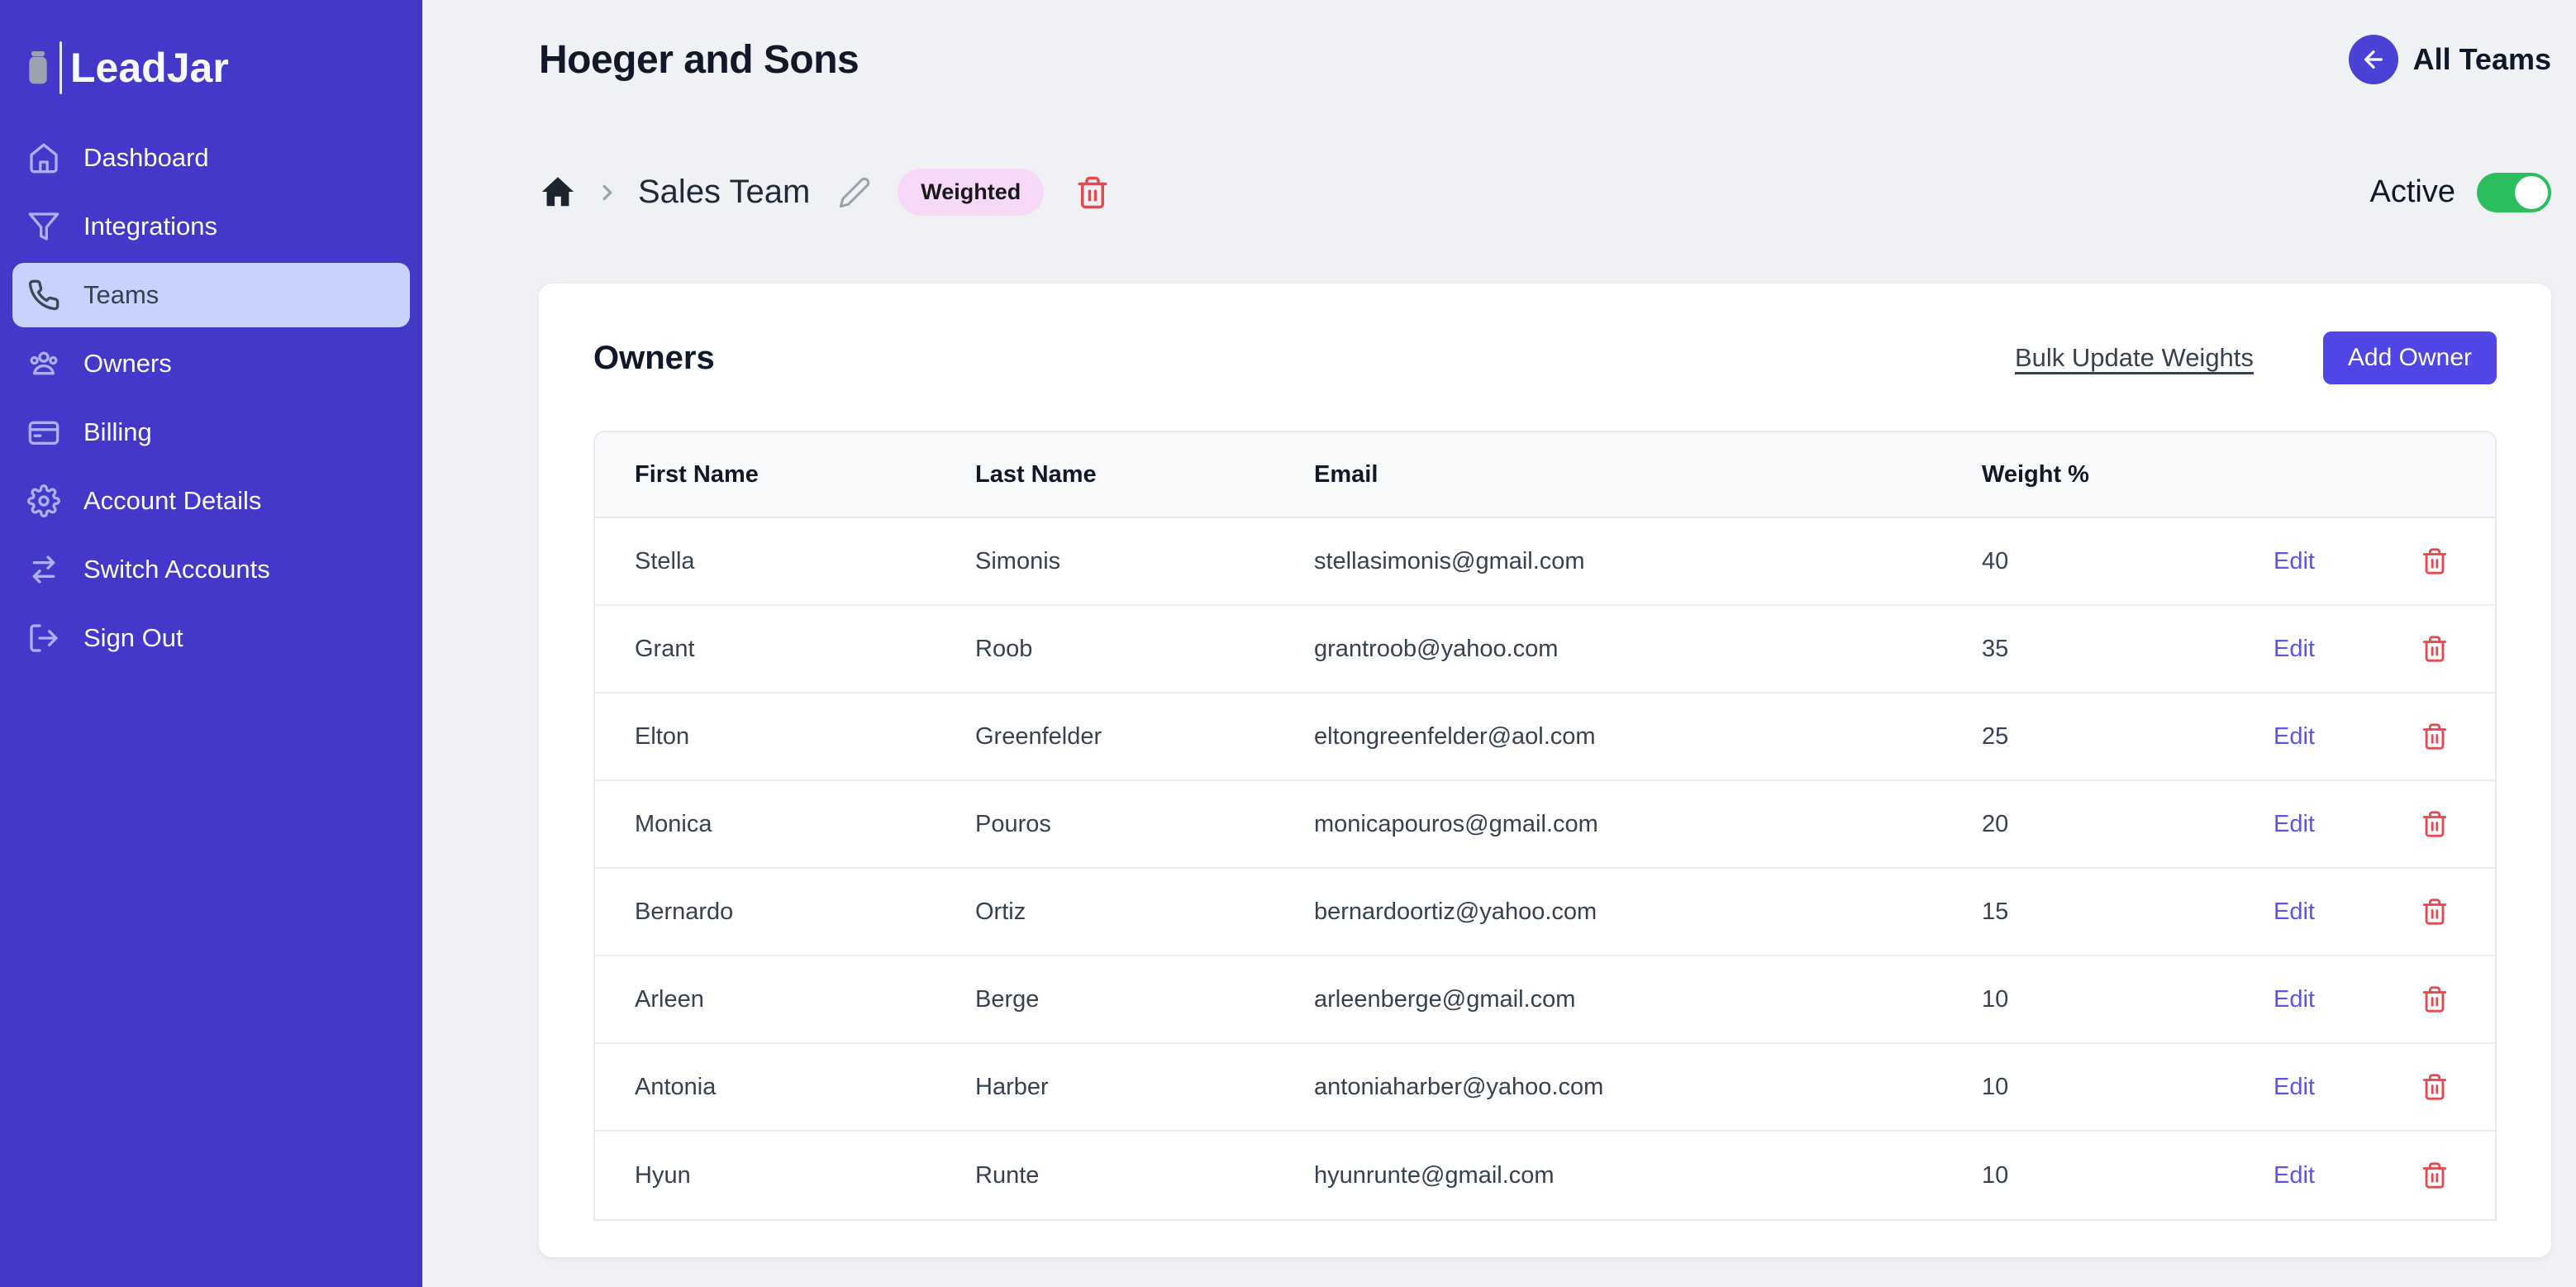 The image size is (2576, 1287). Describe the element at coordinates (43, 295) in the screenshot. I see `phone-icon` at that location.